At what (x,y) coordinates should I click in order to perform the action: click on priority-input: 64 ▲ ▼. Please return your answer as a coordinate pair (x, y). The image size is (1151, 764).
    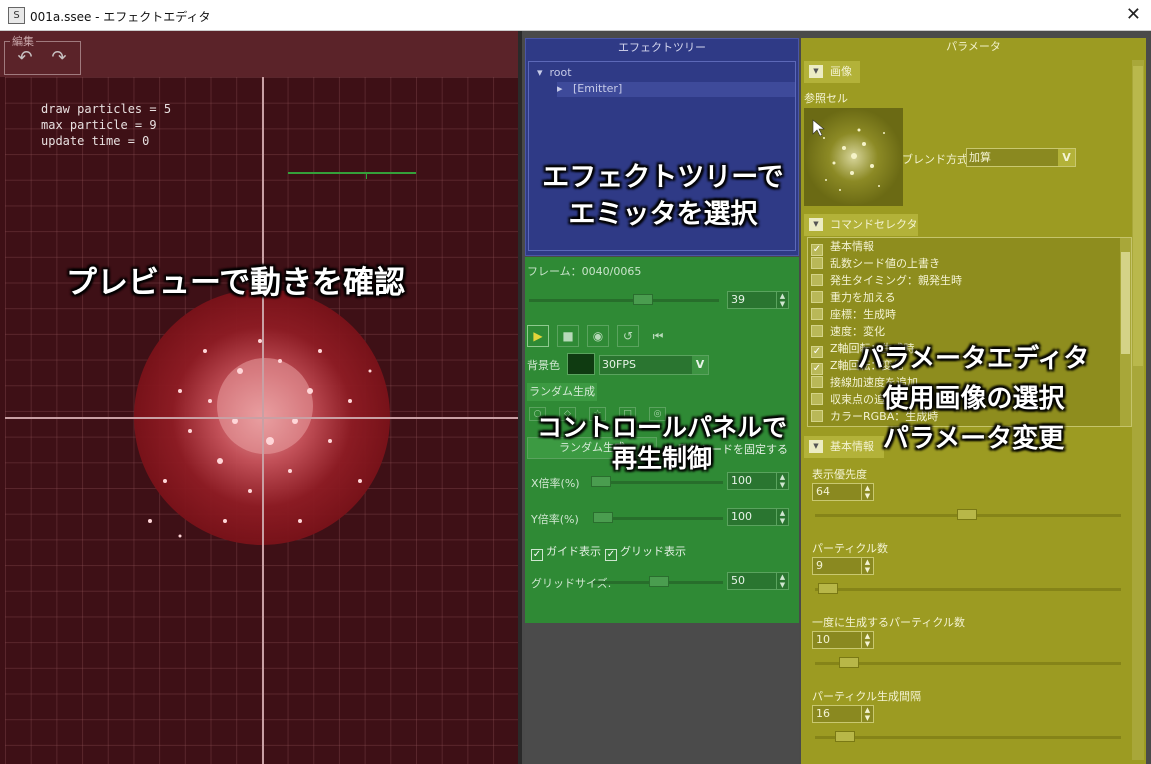
    Looking at the image, I should click on (843, 492).